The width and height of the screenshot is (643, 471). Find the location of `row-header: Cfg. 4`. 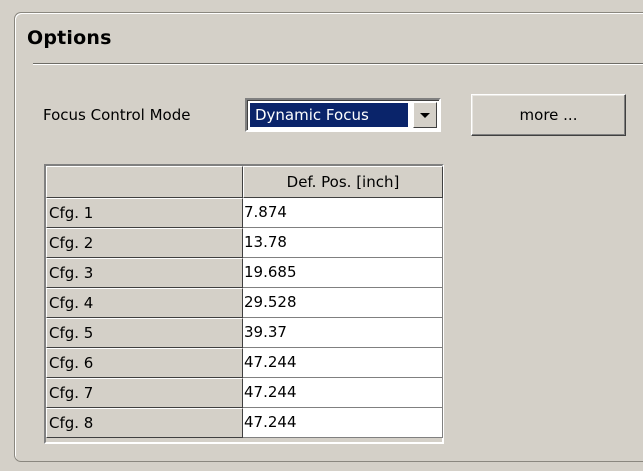

row-header: Cfg. 4 is located at coordinates (144, 303).